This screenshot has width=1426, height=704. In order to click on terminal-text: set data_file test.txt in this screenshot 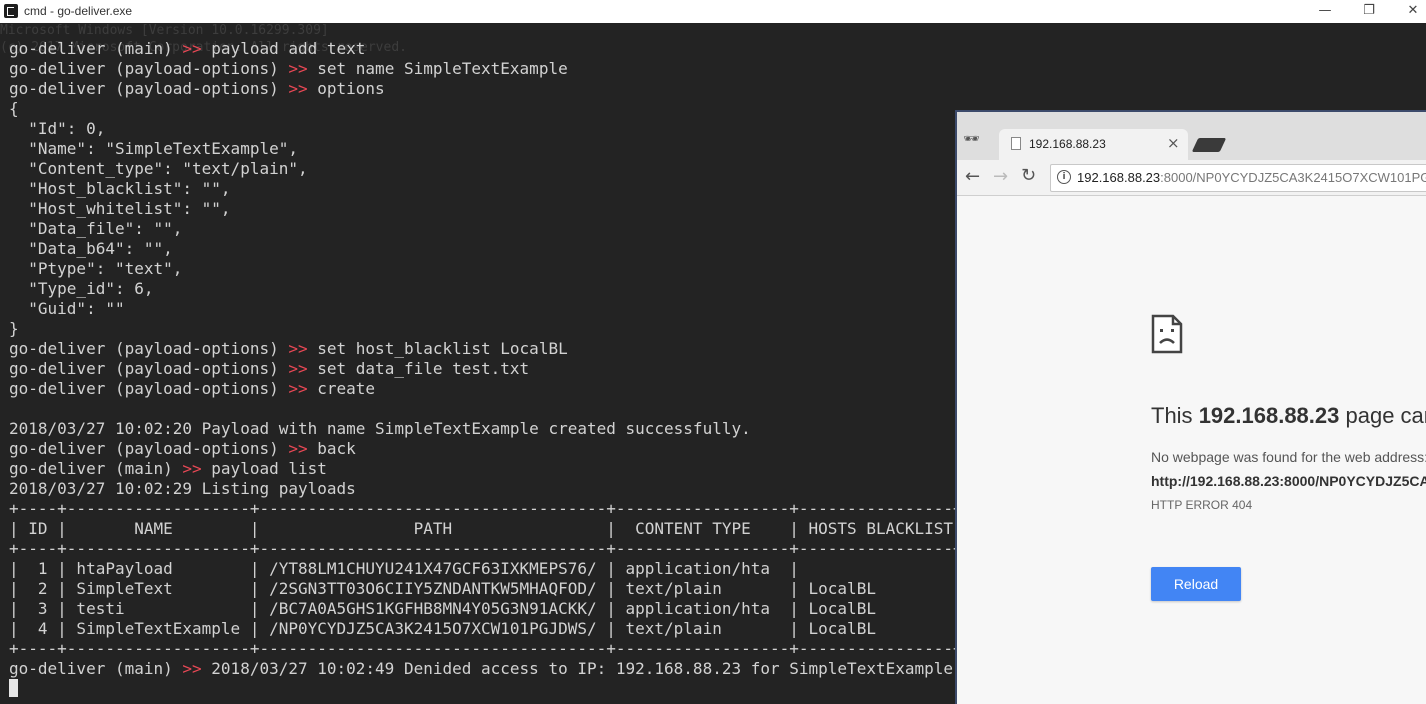, I will do `click(418, 368)`.